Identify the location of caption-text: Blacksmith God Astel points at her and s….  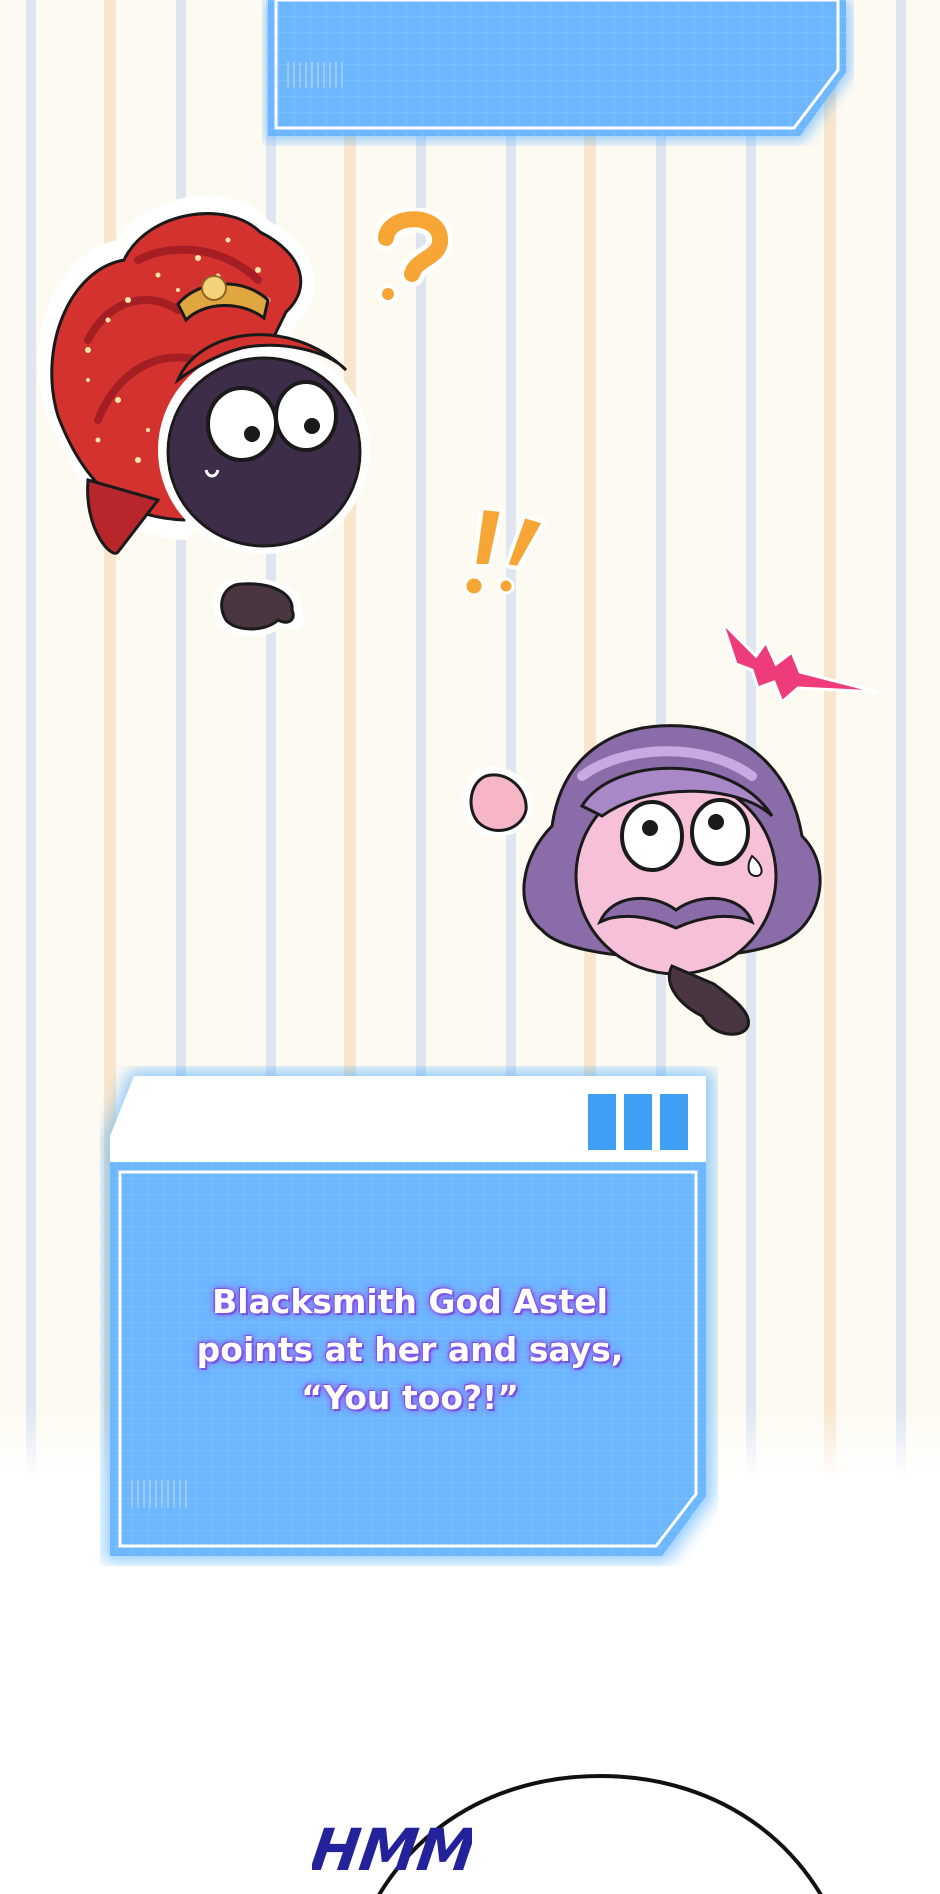
(410, 1350).